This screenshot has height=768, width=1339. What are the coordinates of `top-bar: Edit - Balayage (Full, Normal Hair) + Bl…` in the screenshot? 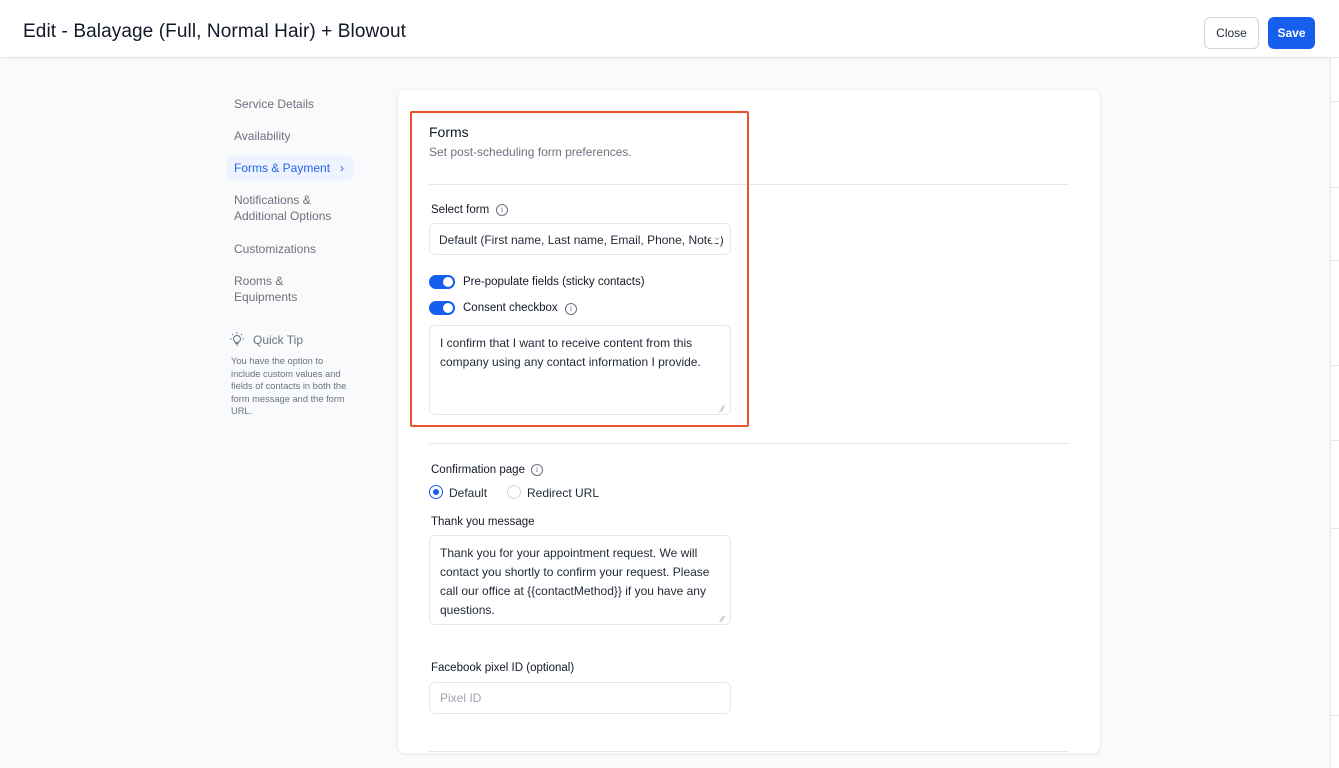 It's located at (669, 29).